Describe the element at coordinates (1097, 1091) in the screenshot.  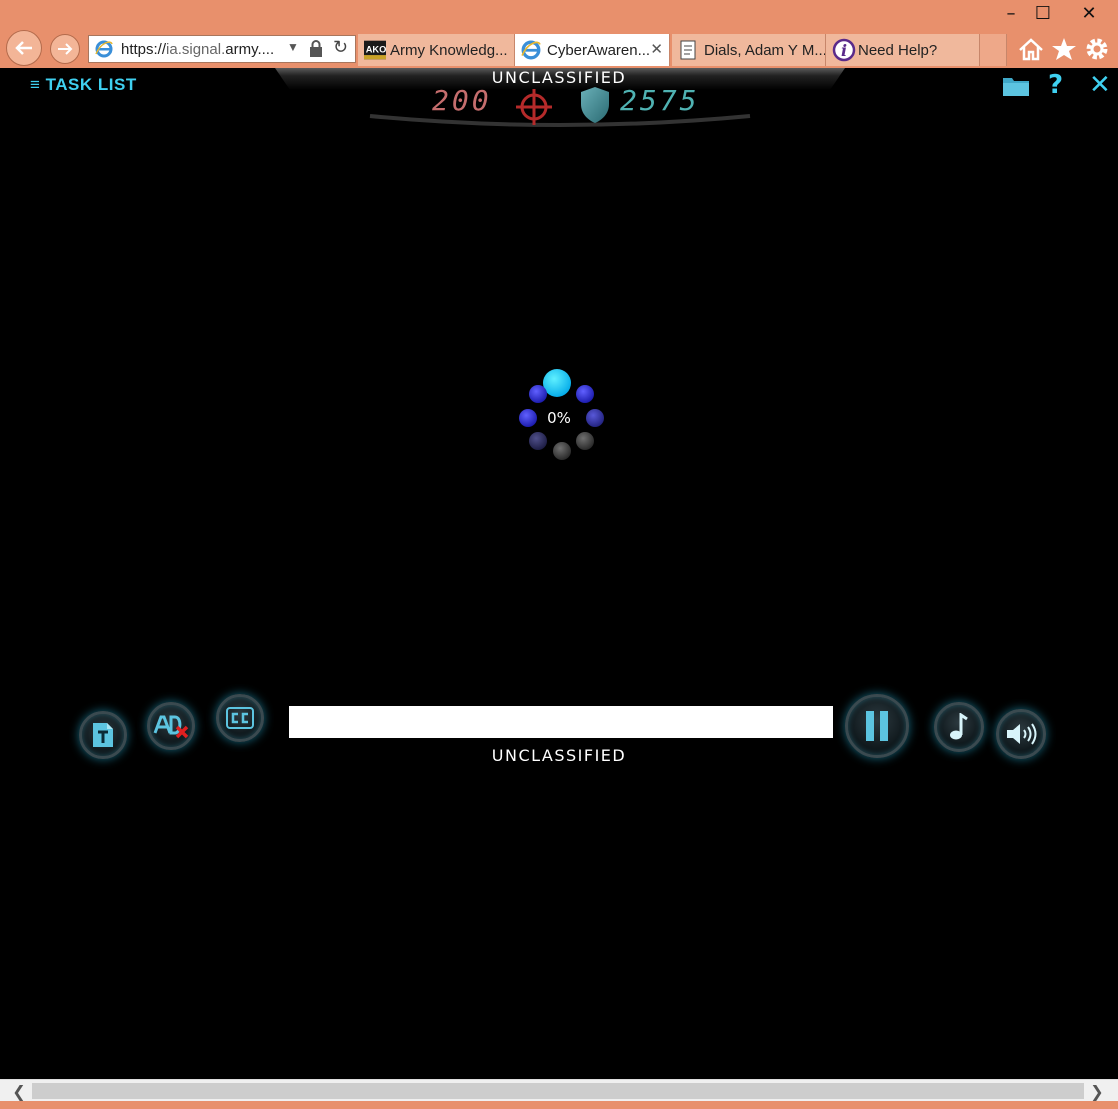
I see `scroll-right-icon: ❯` at that location.